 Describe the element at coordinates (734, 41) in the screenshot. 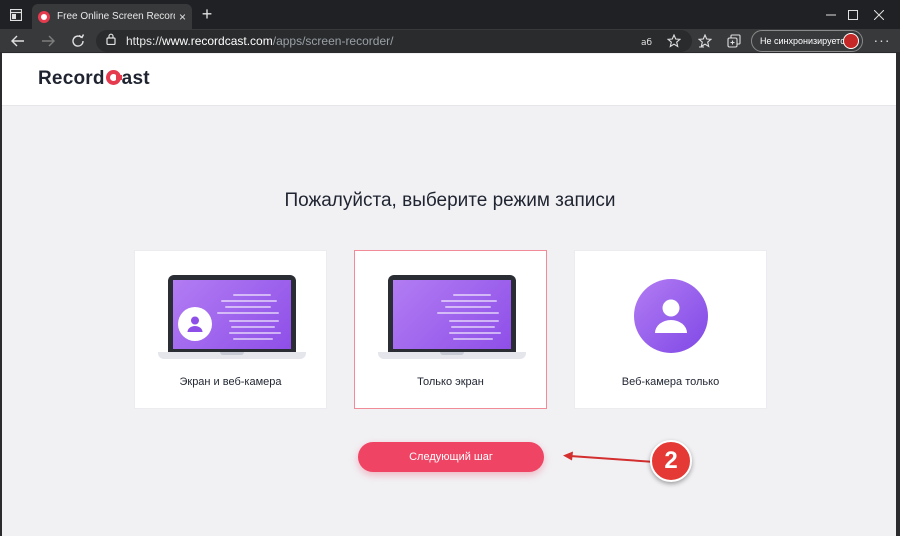

I see `collections-icon` at that location.